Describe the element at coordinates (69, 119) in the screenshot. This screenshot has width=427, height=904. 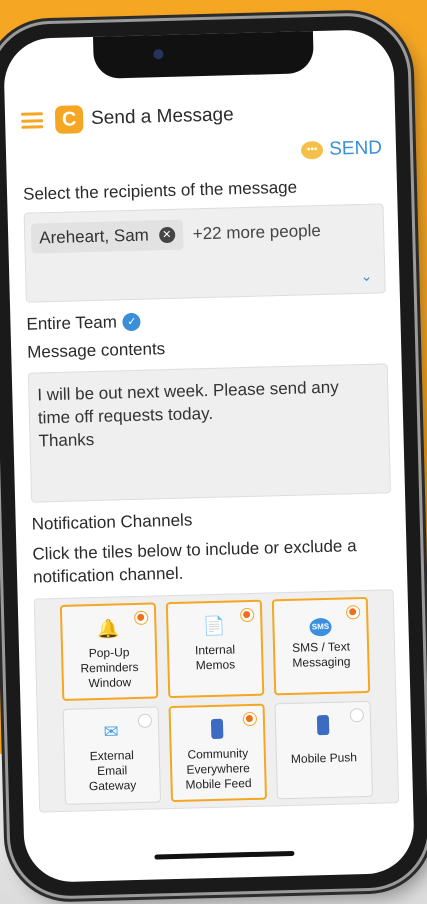
I see `app-logo-icon: C` at that location.